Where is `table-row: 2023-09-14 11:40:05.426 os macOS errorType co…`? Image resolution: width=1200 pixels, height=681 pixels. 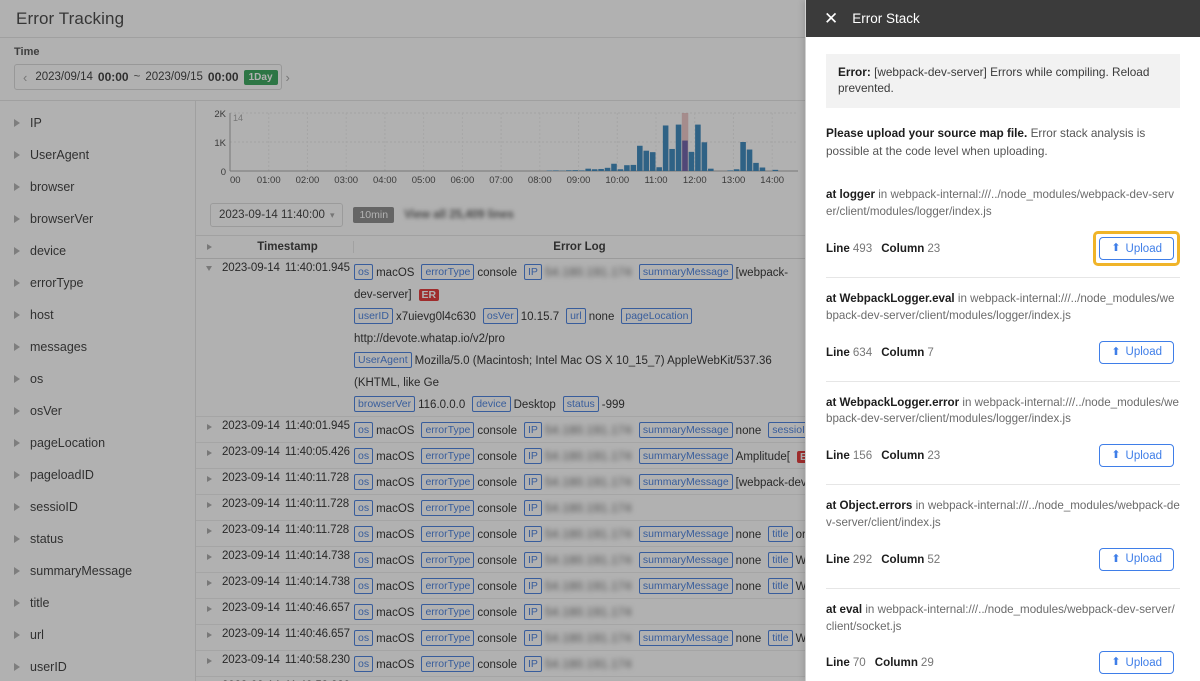 table-row: 2023-09-14 11:40:05.426 os macOS errorType co… is located at coordinates (500, 456).